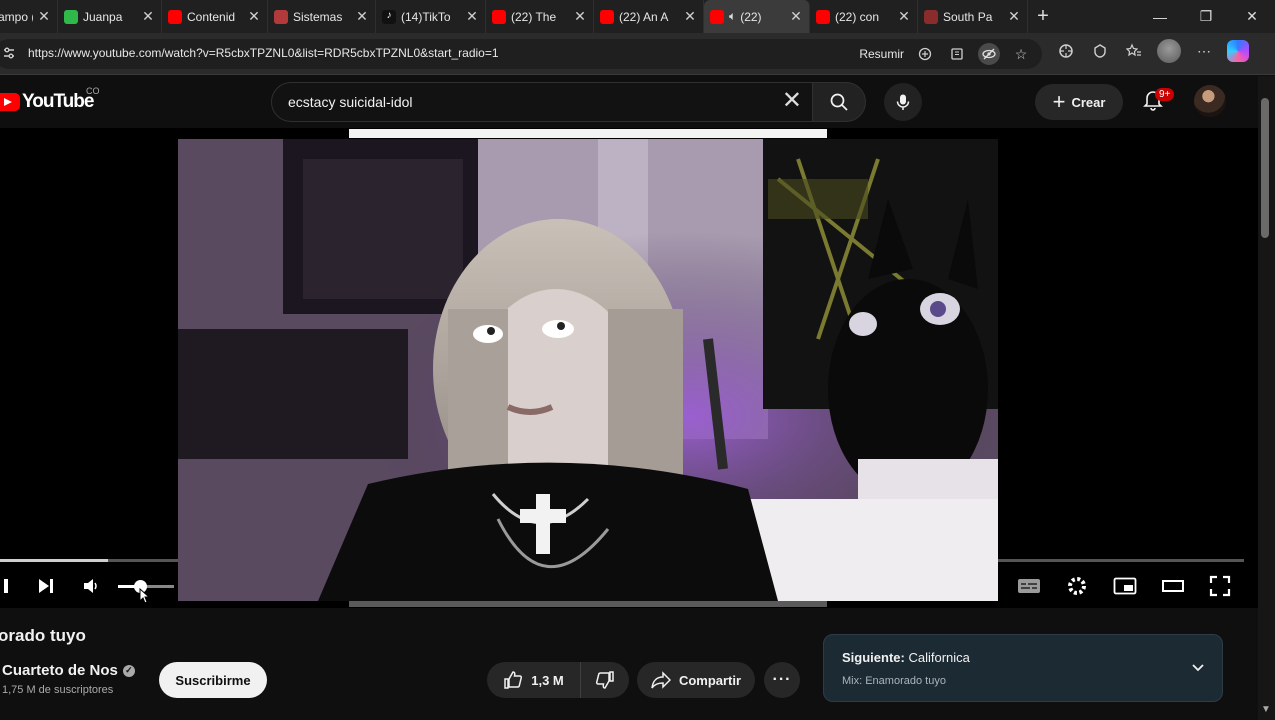  I want to click on mute-button, so click(91, 586).